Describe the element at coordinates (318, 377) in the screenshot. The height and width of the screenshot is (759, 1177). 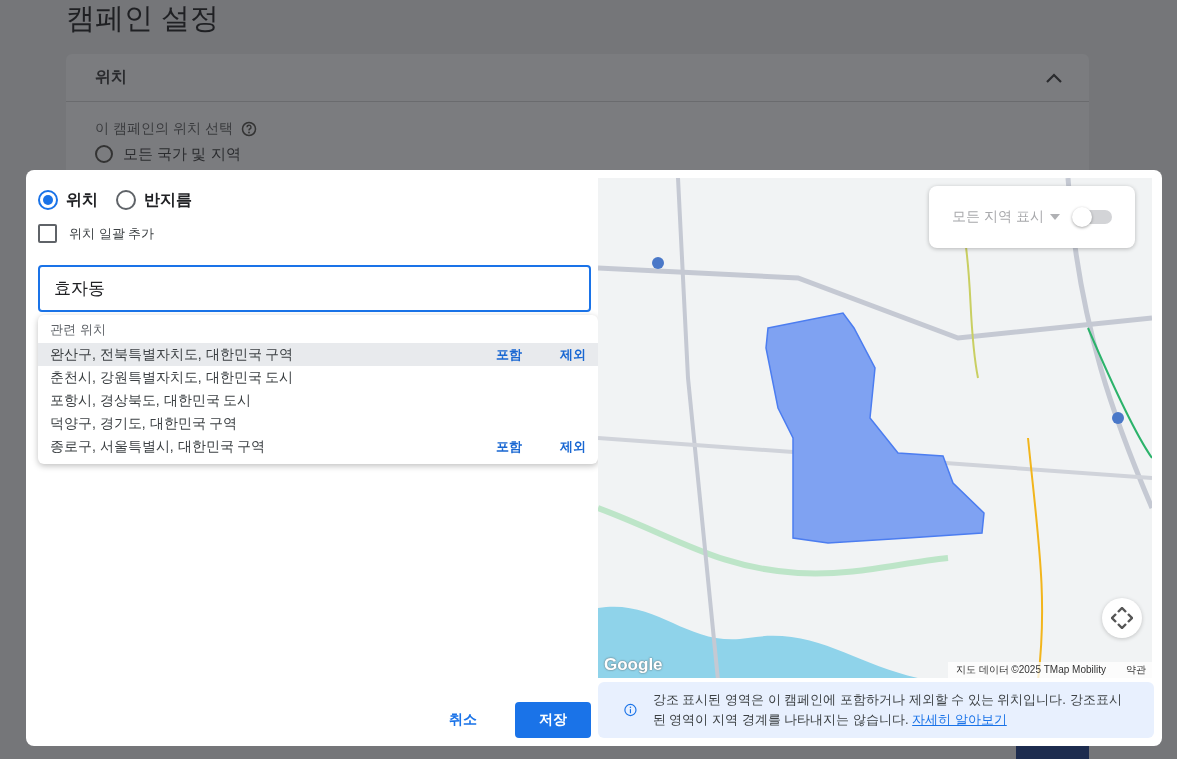
I see `suggestion-item: 춘천시, 강원특별자치도, 대한민국 도시` at that location.